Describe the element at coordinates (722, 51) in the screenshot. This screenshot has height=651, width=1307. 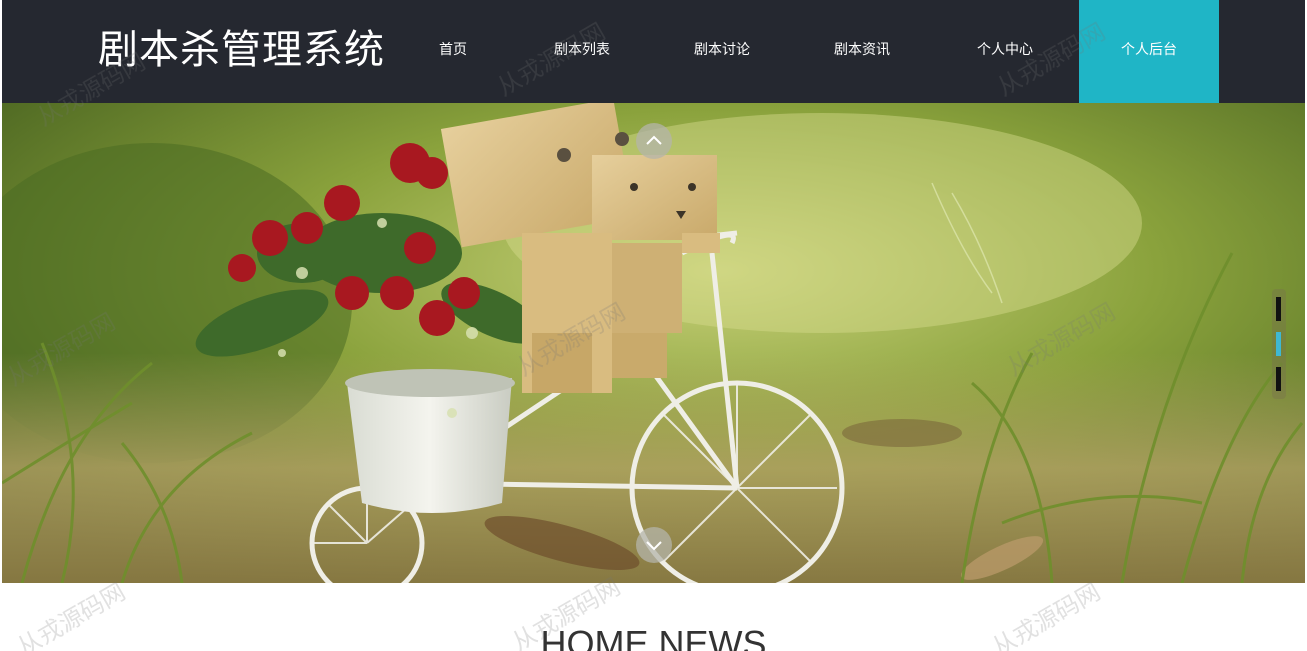
I see `nav-script-discussion: 剧本讨论` at that location.